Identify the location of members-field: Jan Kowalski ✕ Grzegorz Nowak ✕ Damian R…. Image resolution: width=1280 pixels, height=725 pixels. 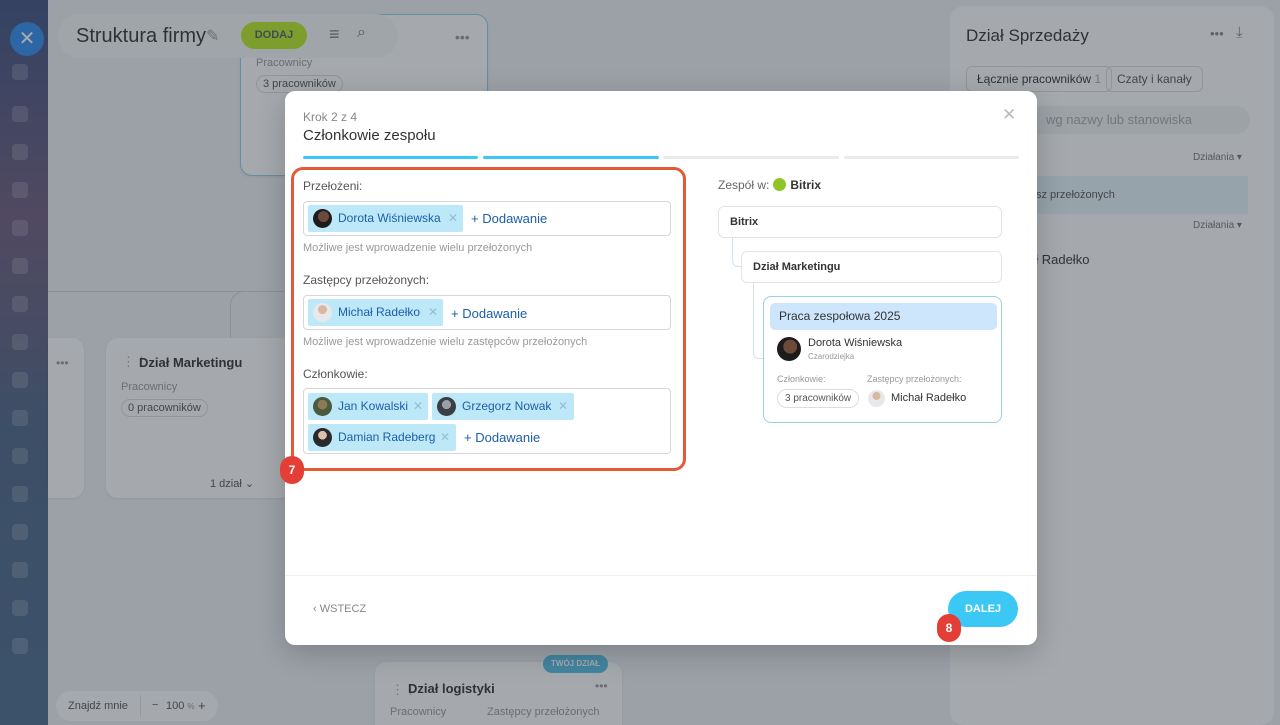
(487, 421).